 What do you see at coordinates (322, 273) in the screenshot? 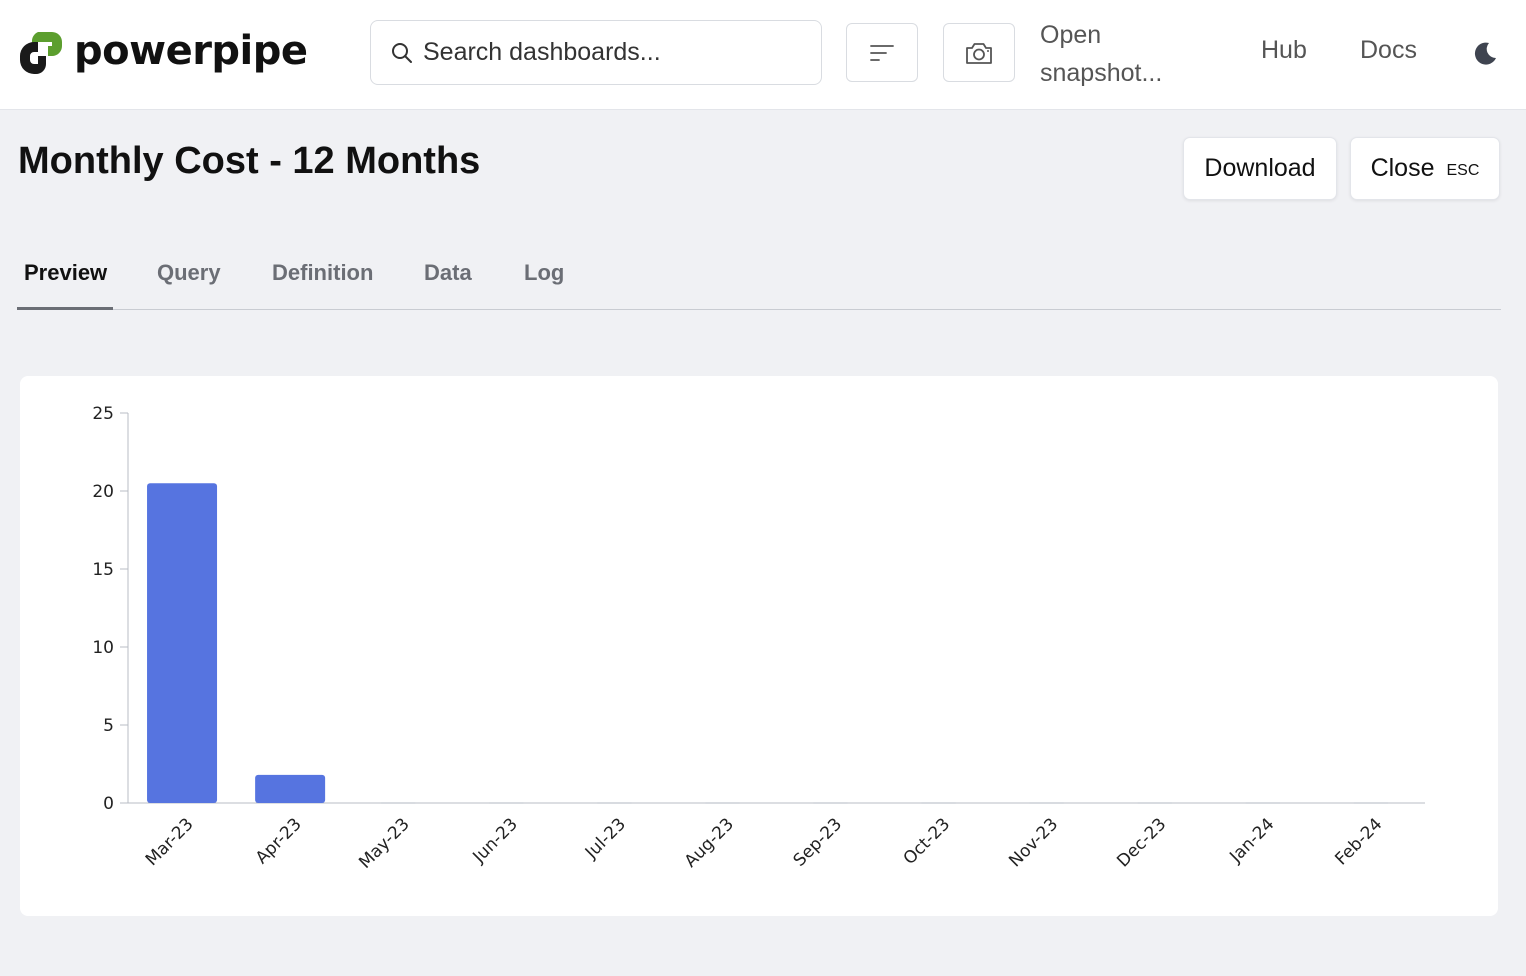
I see `tab-definition: Definition` at bounding box center [322, 273].